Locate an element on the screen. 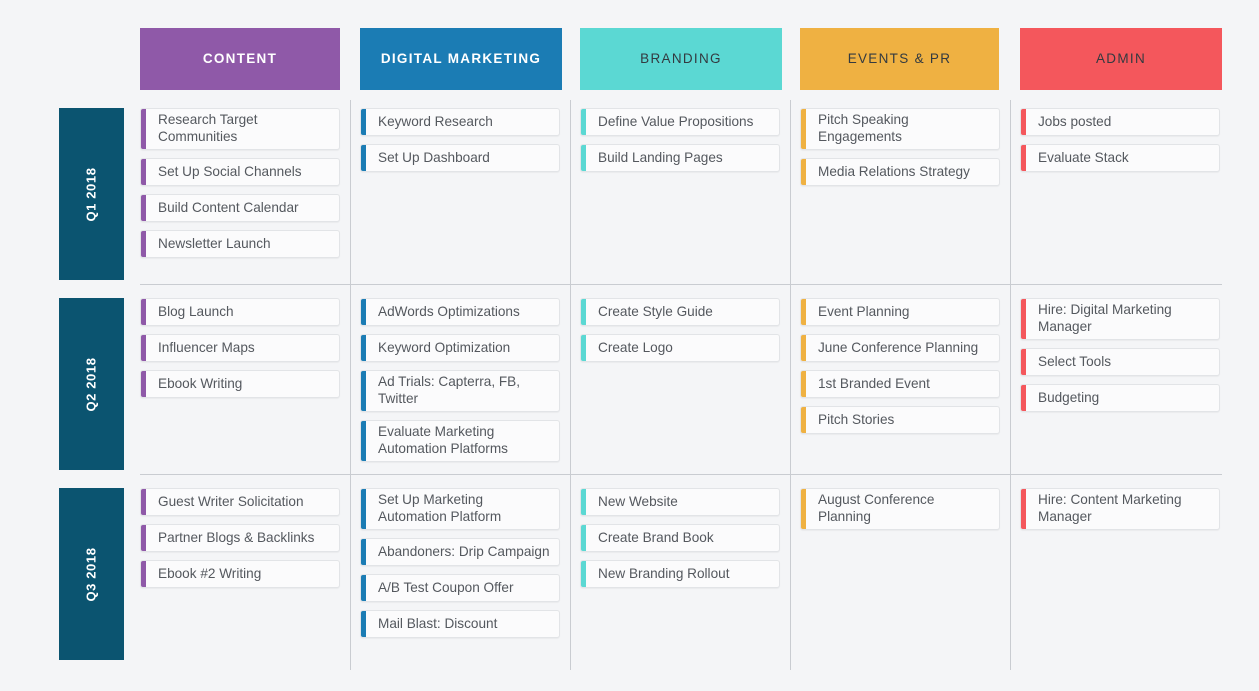 The image size is (1259, 691). task-card: Set Up Dashboard is located at coordinates (460, 158).